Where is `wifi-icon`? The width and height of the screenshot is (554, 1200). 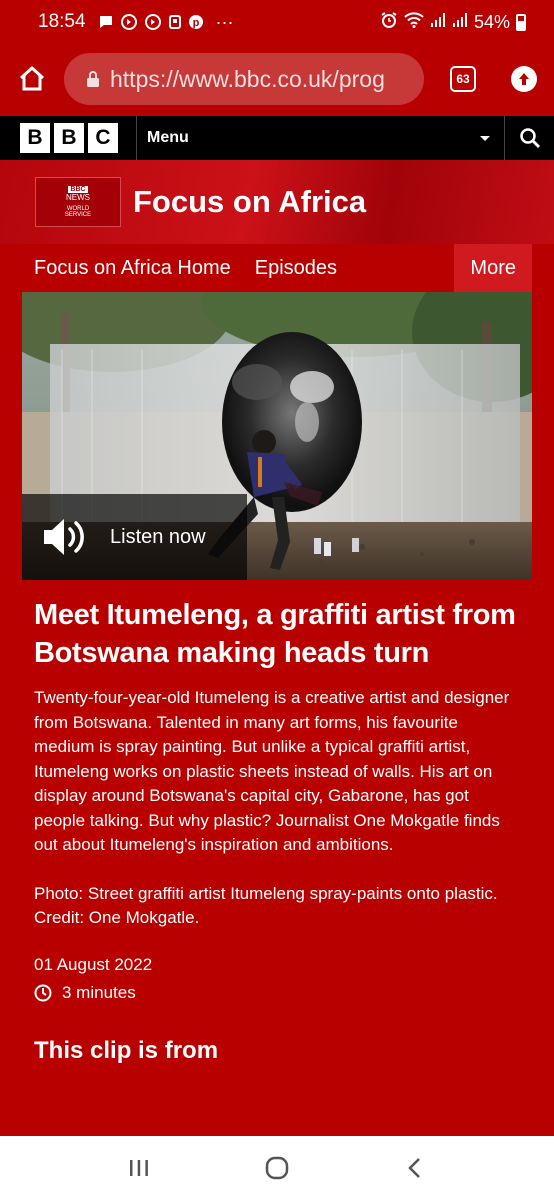 wifi-icon is located at coordinates (414, 22).